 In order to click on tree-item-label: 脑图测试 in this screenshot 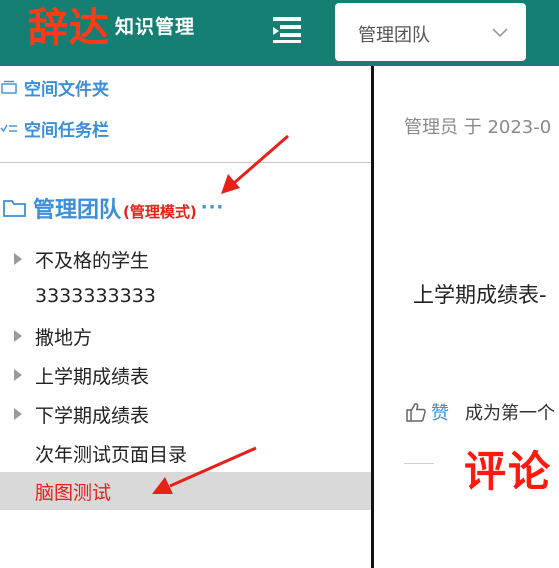, I will do `click(73, 492)`.